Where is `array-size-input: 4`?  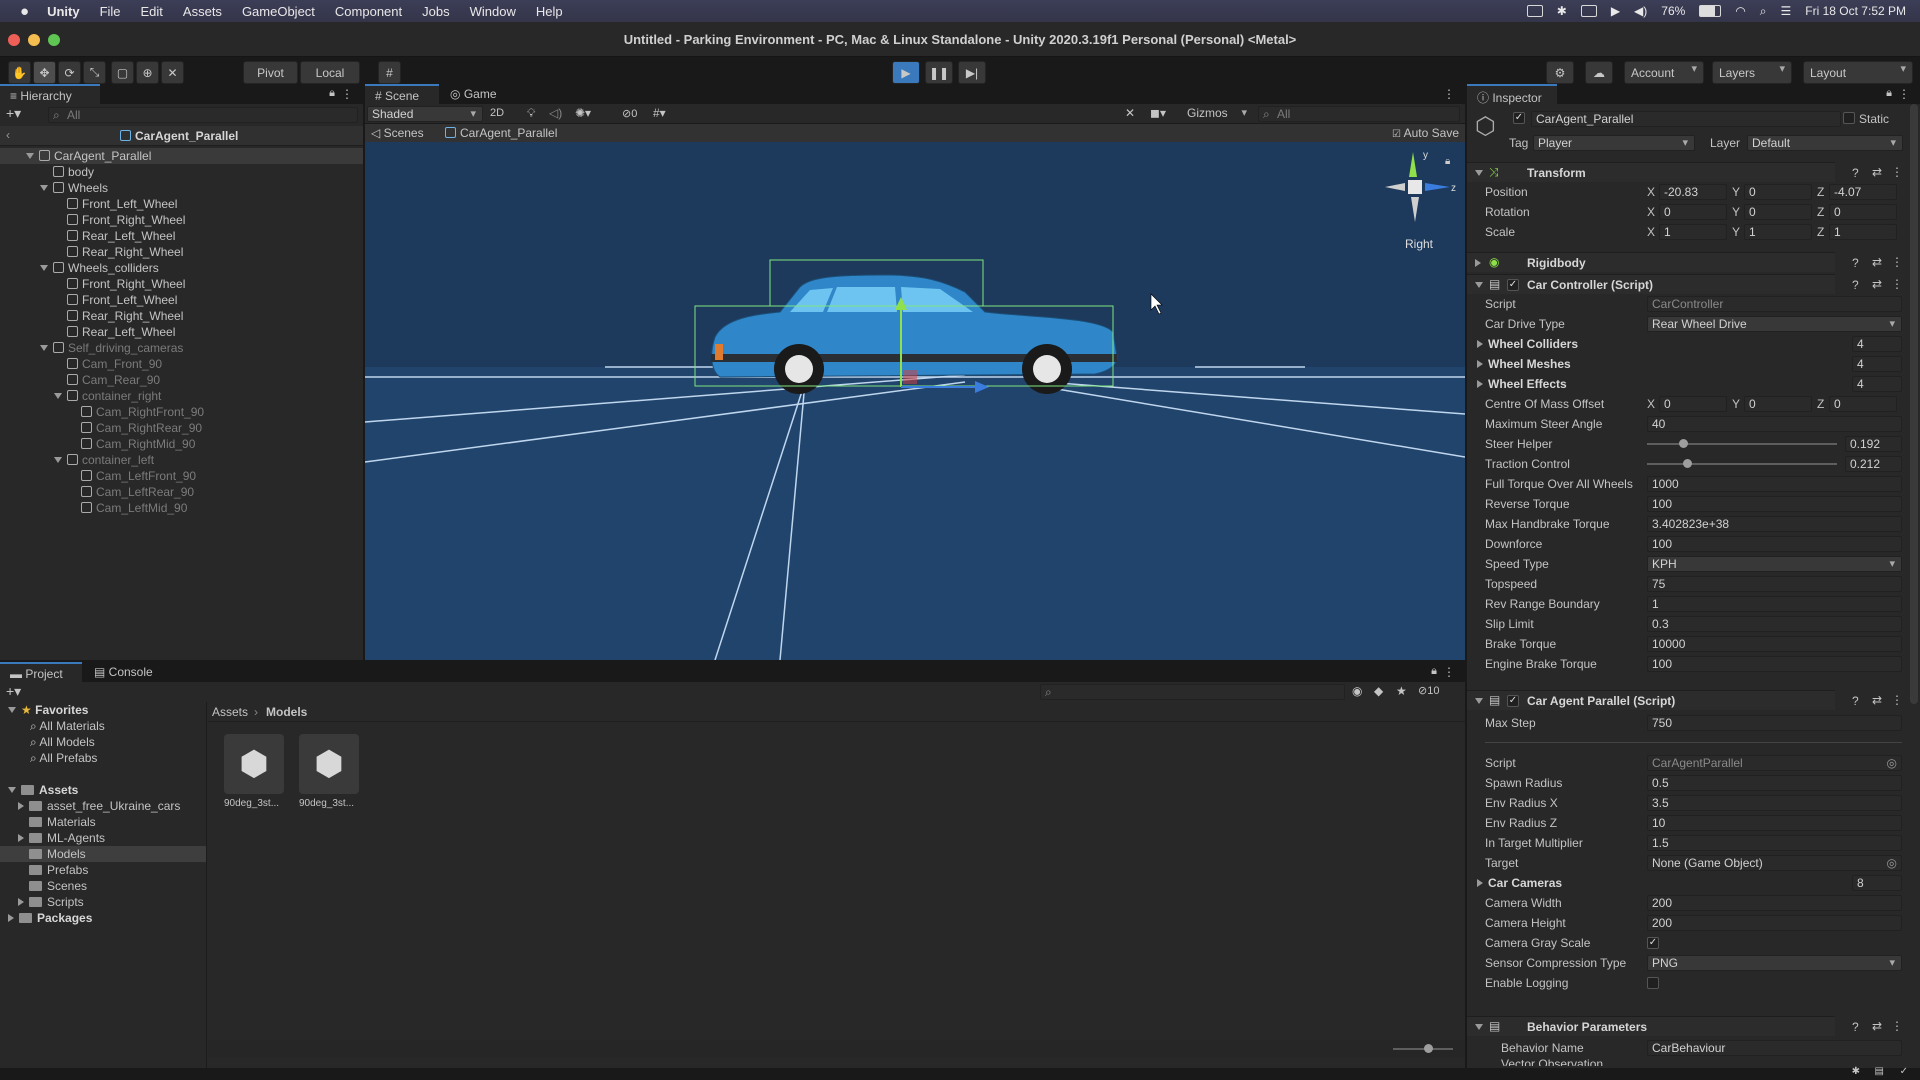
array-size-input: 4 is located at coordinates (1877, 364).